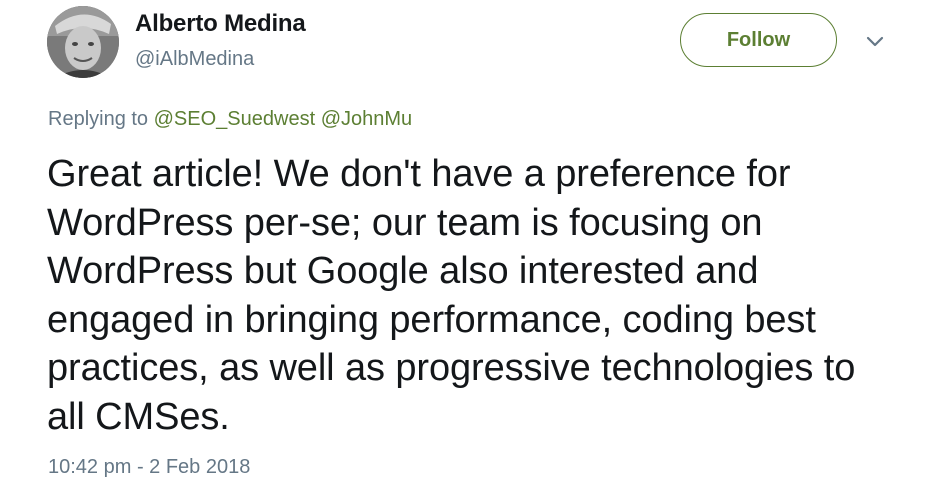 Image resolution: width=934 pixels, height=498 pixels. I want to click on chevron-down-icon, so click(875, 41).